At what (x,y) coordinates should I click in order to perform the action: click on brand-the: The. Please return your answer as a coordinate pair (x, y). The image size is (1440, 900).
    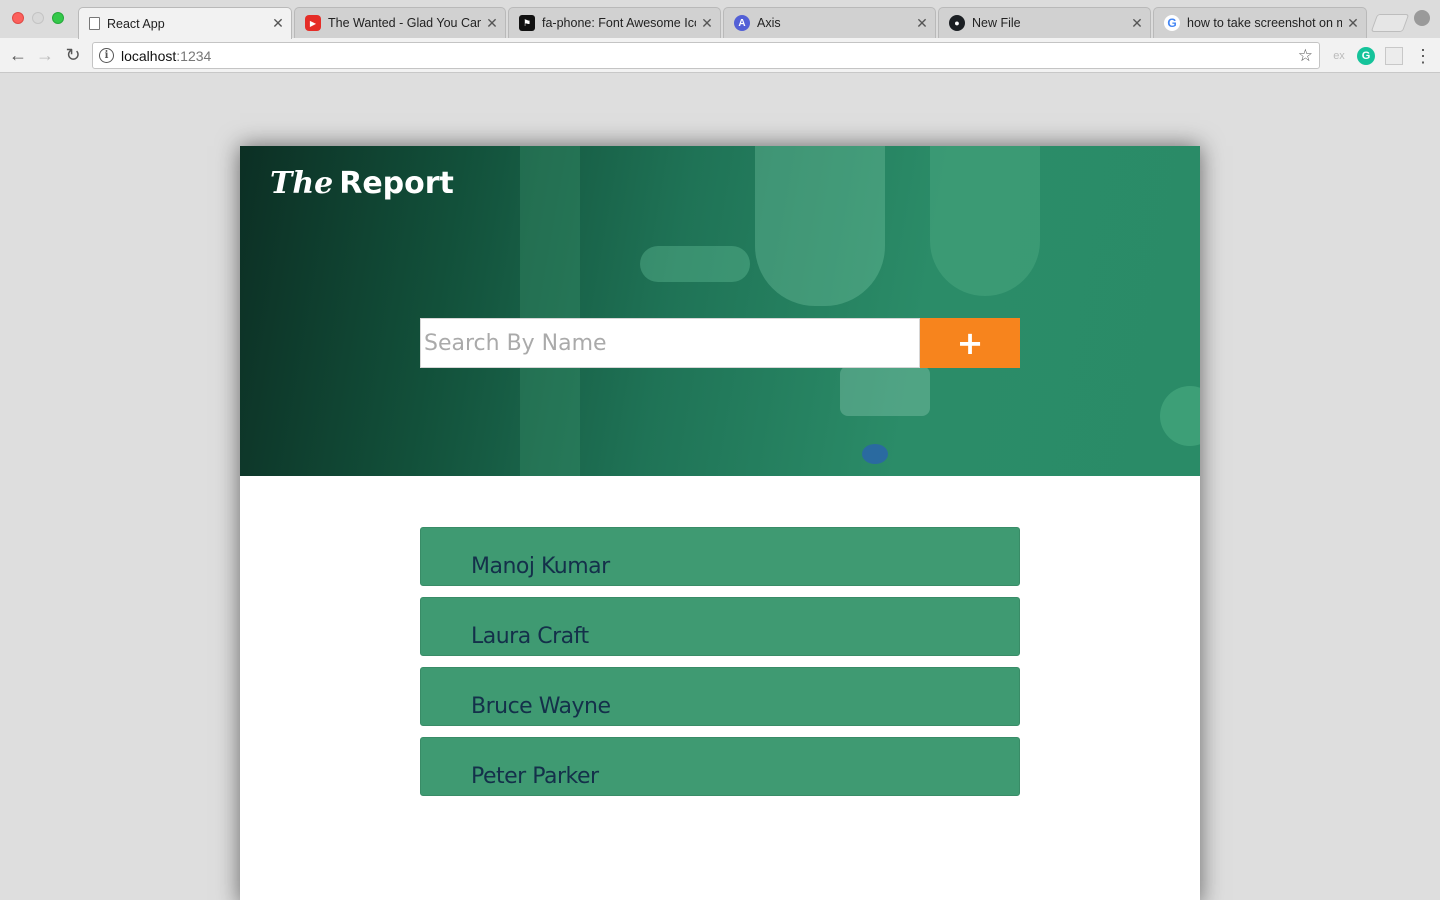
    Looking at the image, I should click on (302, 183).